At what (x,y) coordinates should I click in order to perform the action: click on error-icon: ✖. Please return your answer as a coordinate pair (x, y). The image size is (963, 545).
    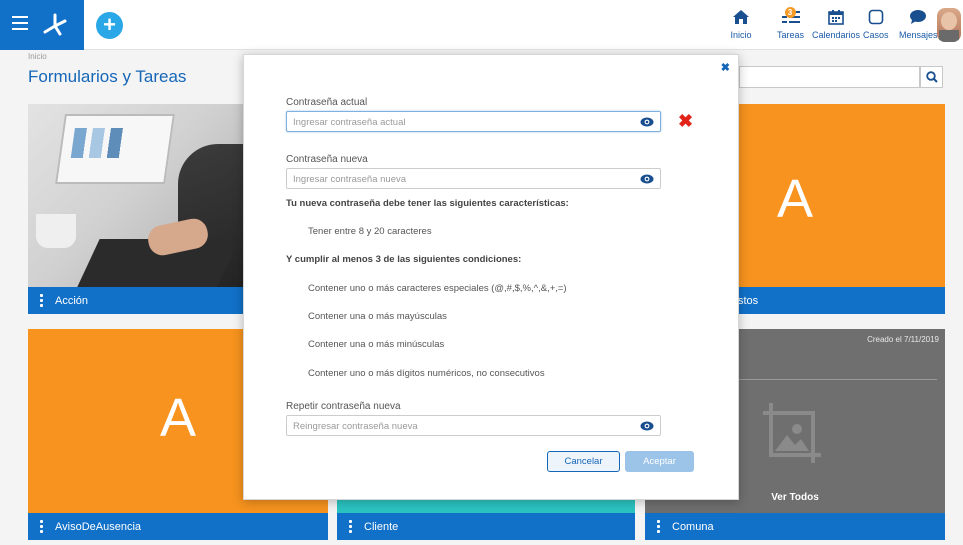
    Looking at the image, I should click on (686, 121).